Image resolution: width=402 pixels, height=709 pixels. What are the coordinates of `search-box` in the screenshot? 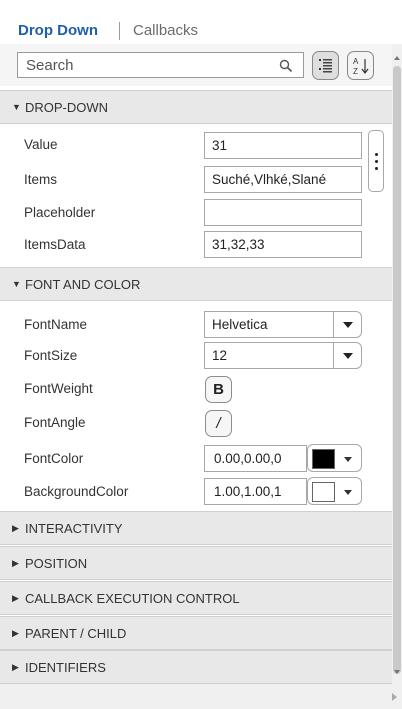 It's located at (160, 65).